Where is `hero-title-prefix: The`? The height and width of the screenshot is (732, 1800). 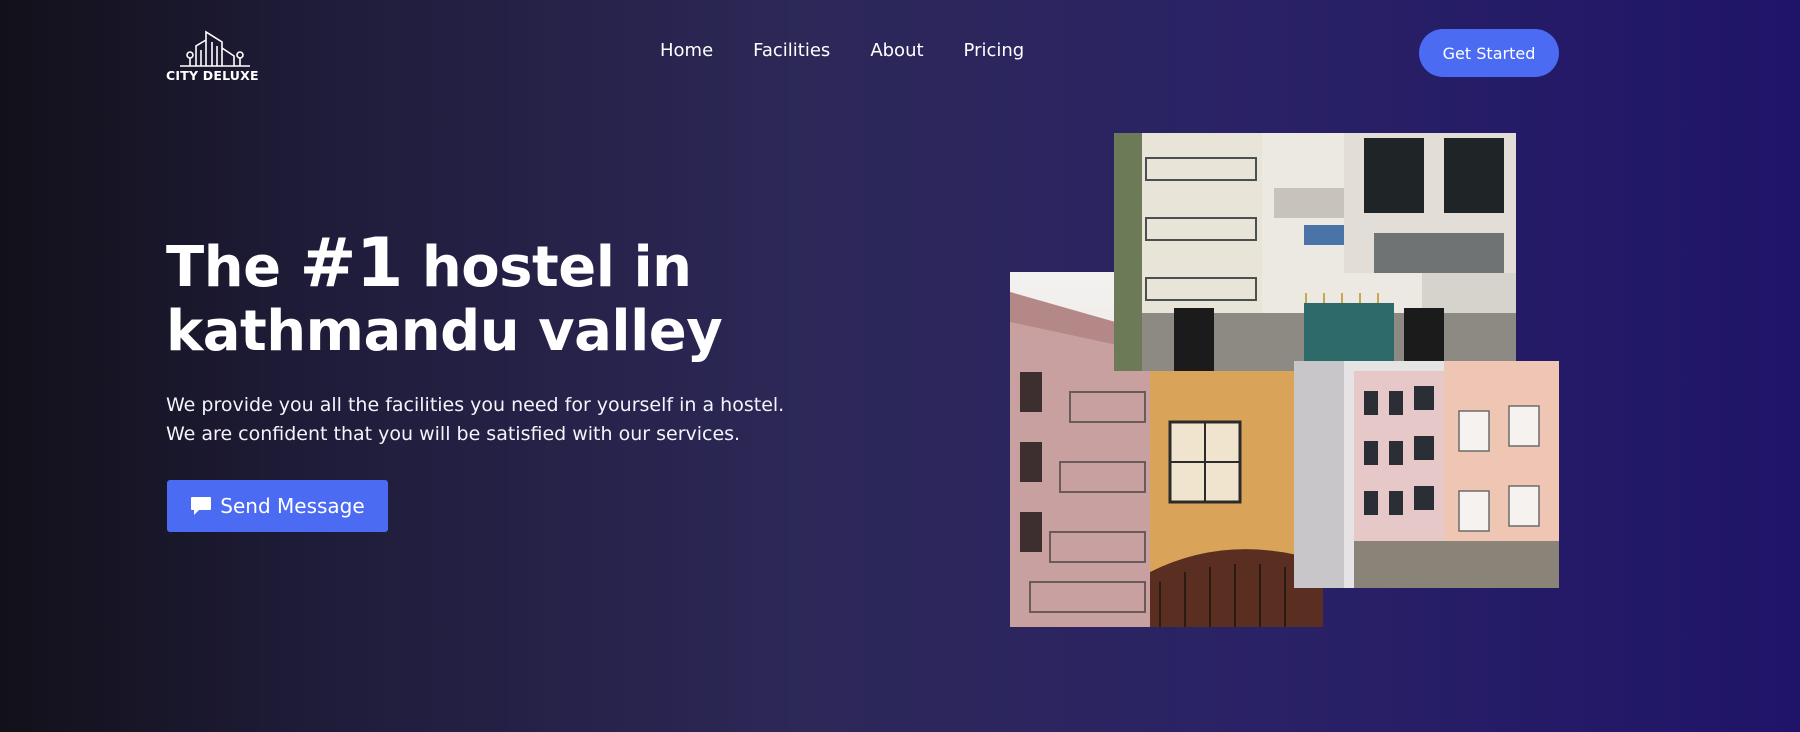
hero-title-prefix: The is located at coordinates (223, 267).